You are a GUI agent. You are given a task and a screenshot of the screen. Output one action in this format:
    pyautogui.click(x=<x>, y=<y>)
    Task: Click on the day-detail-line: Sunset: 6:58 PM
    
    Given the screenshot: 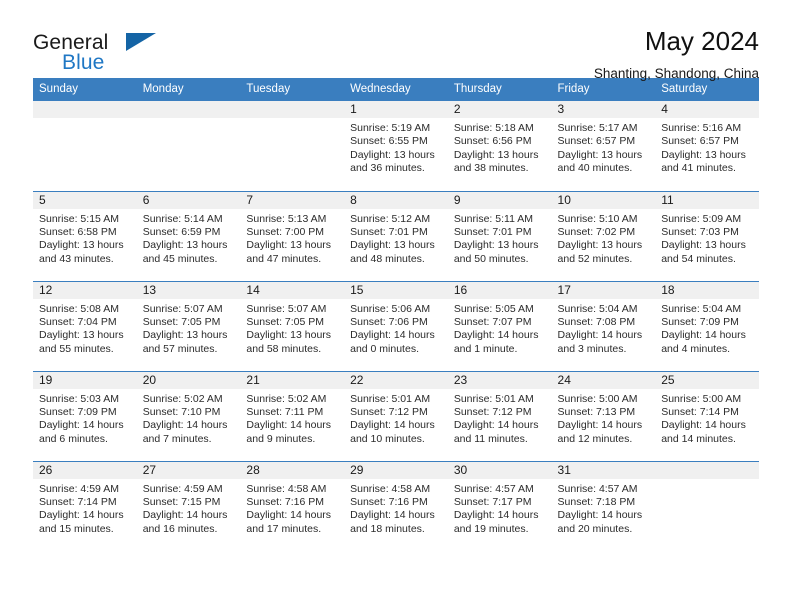 What is the action you would take?
    pyautogui.click(x=78, y=231)
    